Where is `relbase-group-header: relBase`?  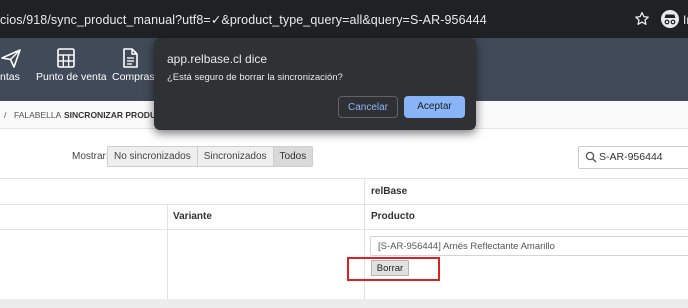 relbase-group-header: relBase is located at coordinates (389, 191).